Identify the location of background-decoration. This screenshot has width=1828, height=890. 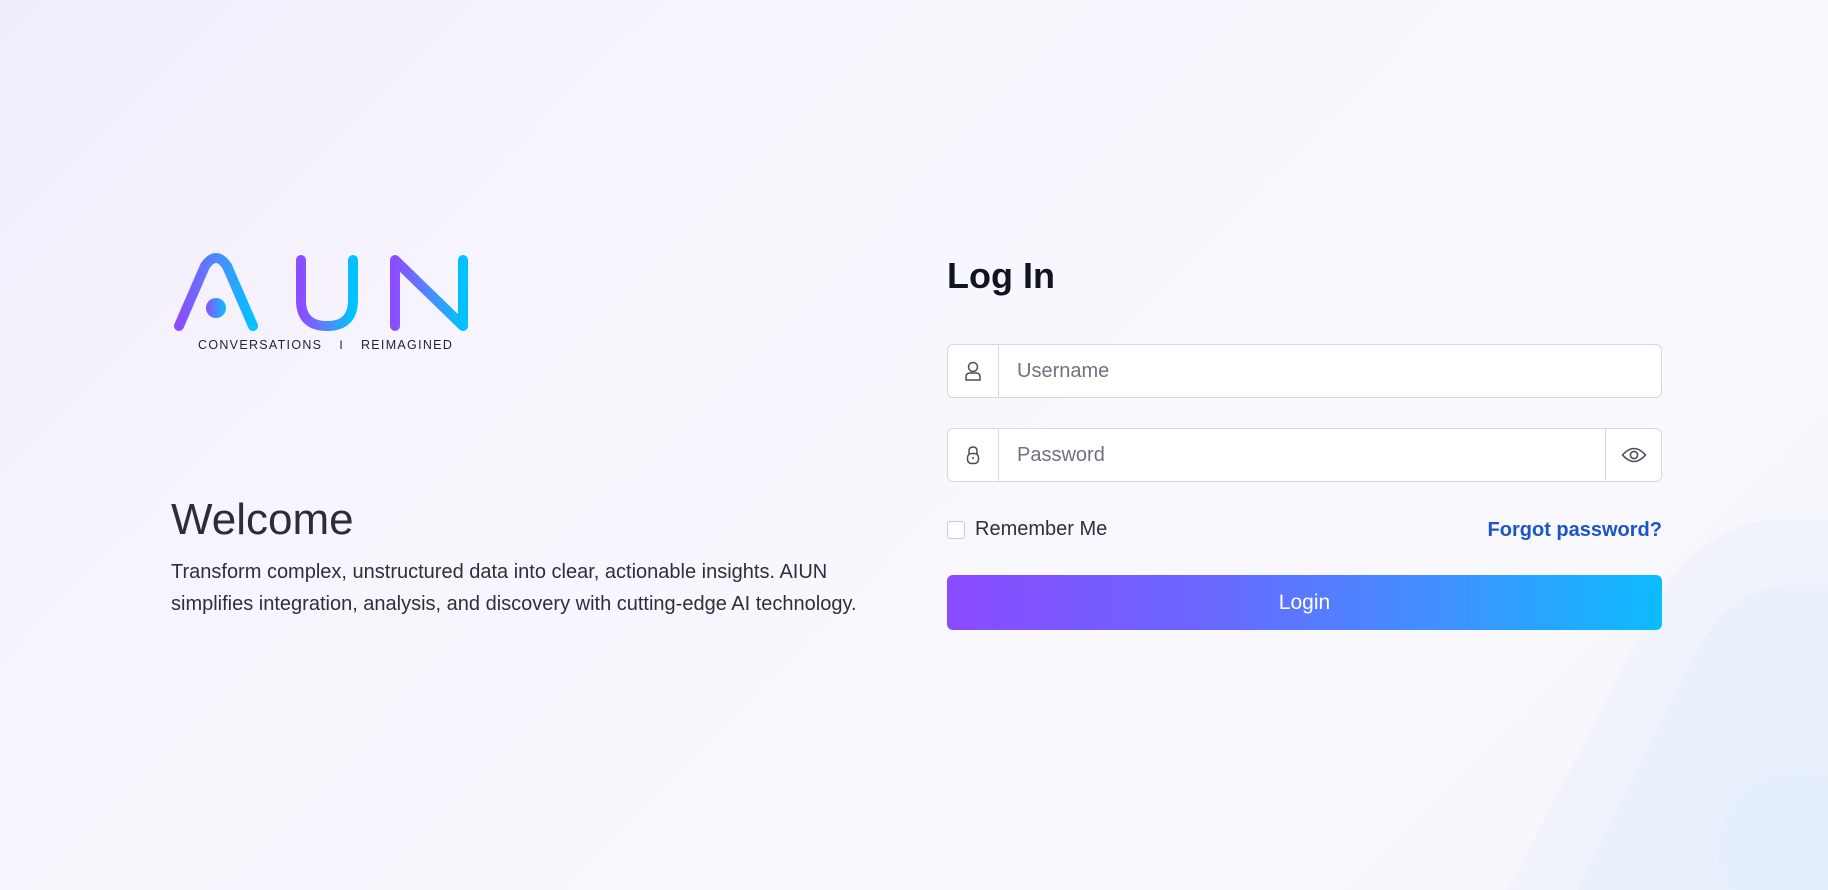
(1648, 690).